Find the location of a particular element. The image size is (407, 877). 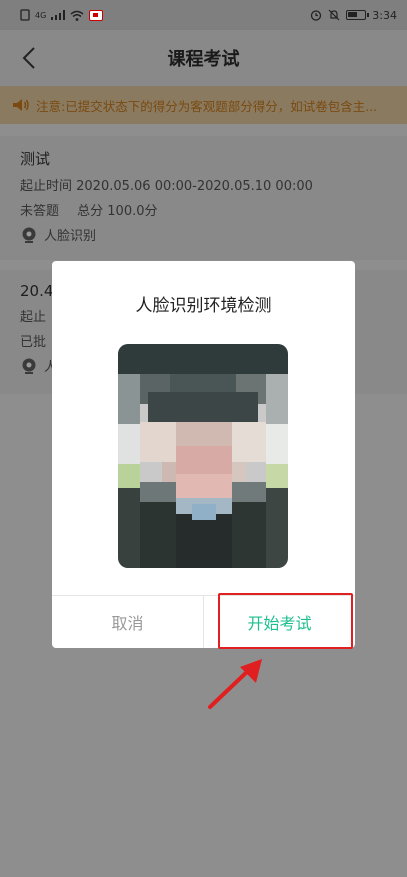

cancel-button: 取消 is located at coordinates (127, 622).